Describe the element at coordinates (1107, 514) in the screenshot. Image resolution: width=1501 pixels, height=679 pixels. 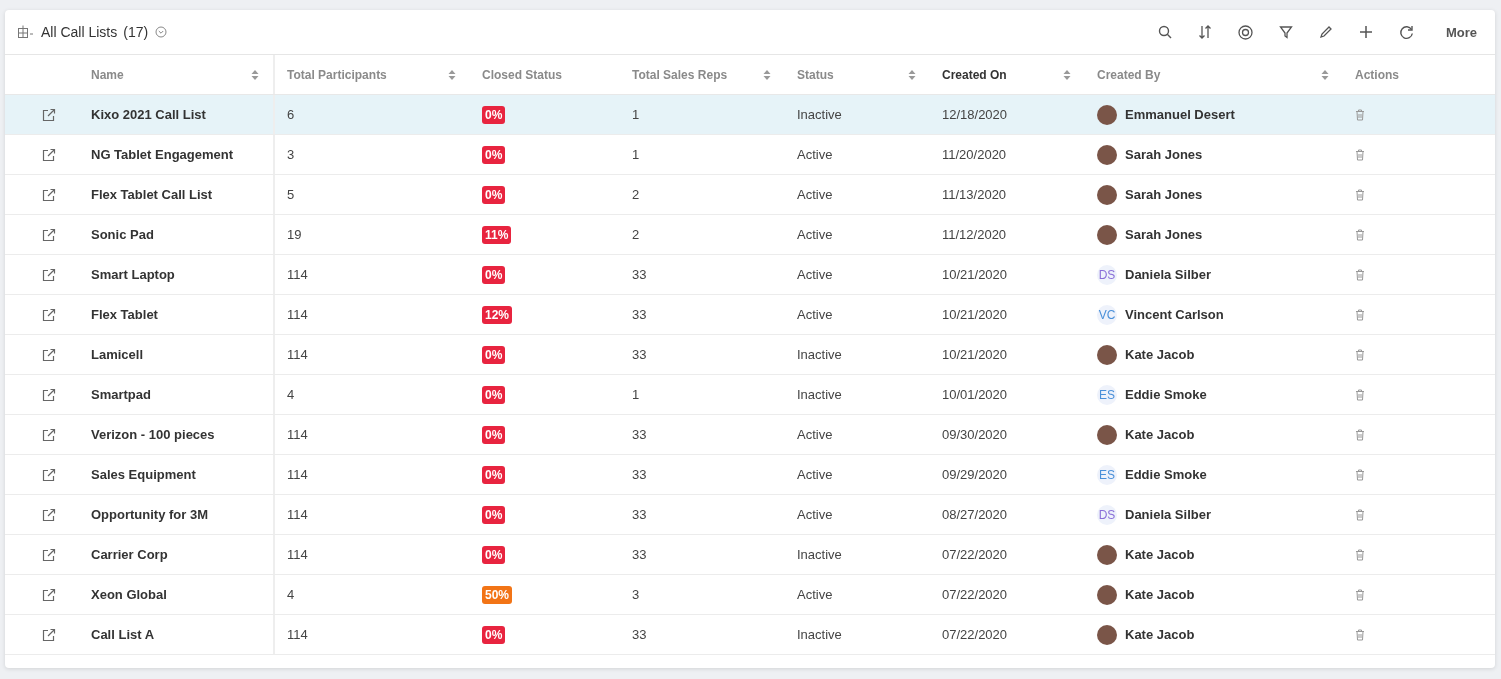
I see `avatar-initials: DS` at that location.